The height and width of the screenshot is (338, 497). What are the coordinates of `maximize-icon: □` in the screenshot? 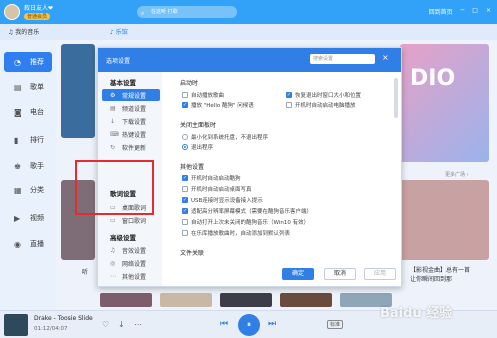 It's located at (475, 11).